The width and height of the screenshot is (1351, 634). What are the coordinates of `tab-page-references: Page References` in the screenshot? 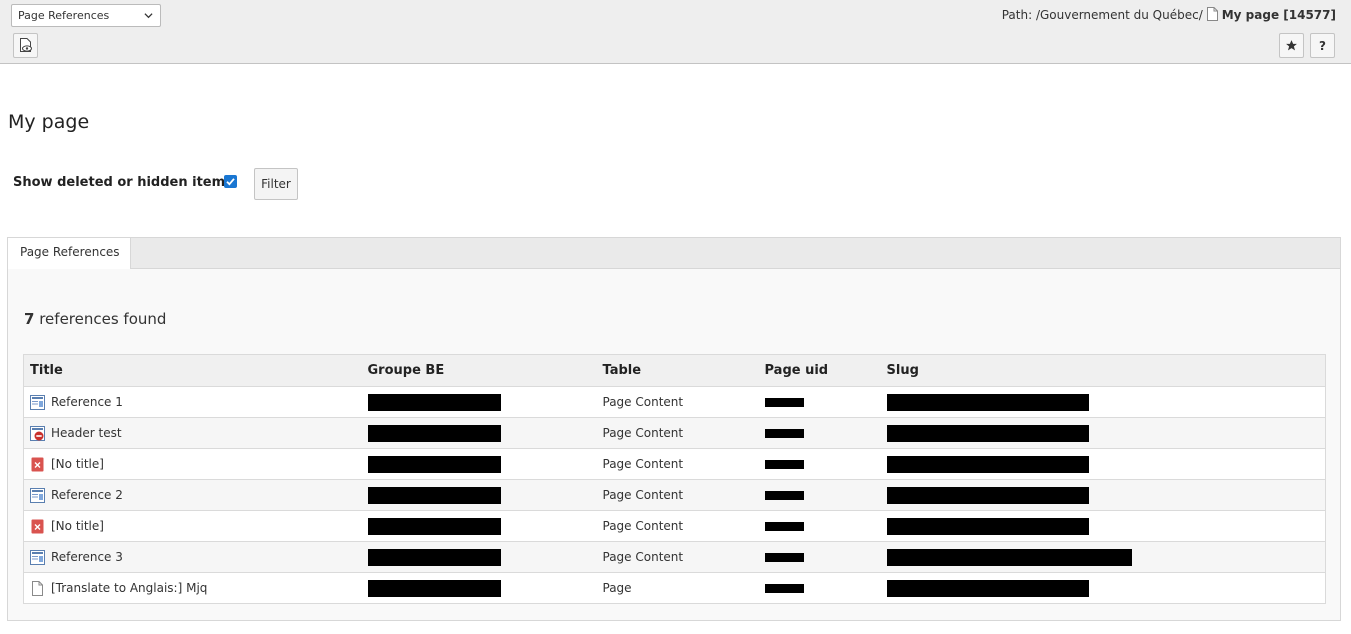 It's located at (69, 253).